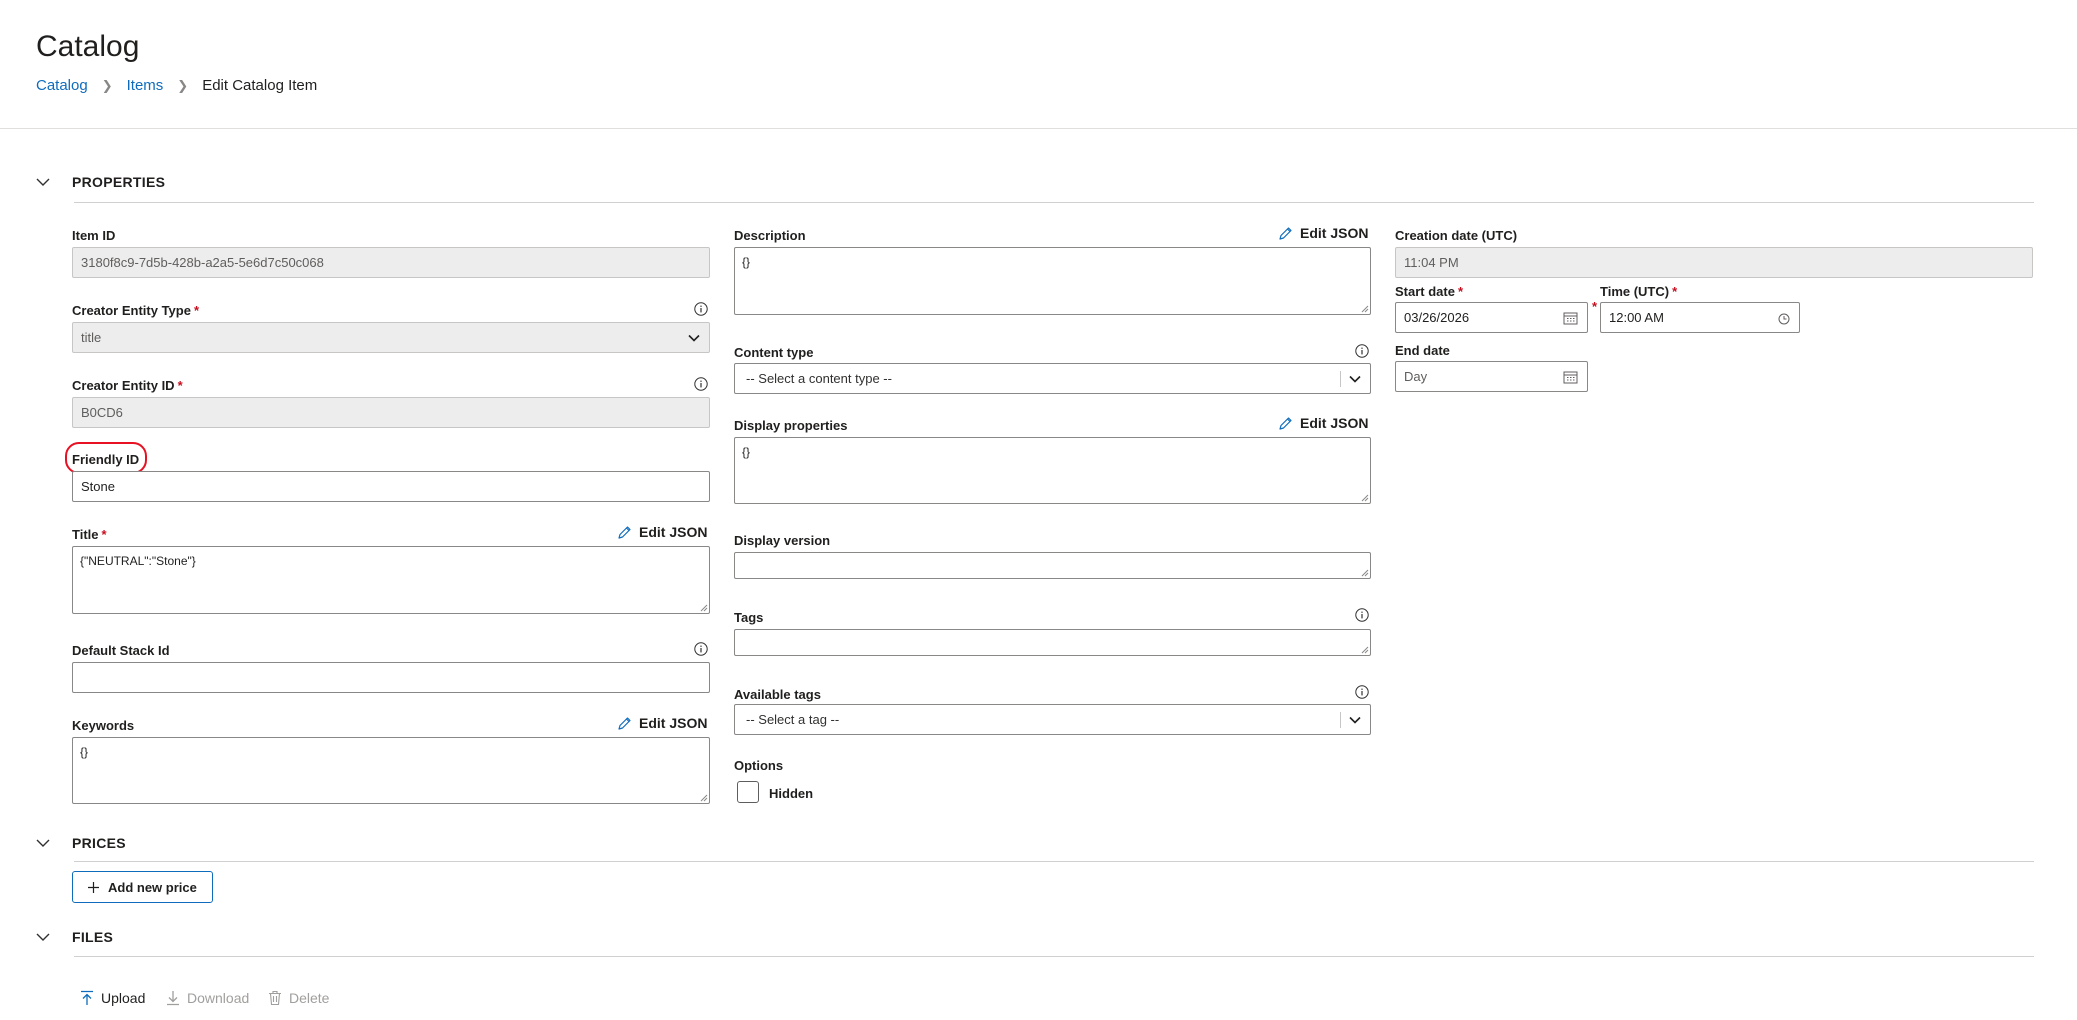  I want to click on tags-label: Tags, so click(749, 617).